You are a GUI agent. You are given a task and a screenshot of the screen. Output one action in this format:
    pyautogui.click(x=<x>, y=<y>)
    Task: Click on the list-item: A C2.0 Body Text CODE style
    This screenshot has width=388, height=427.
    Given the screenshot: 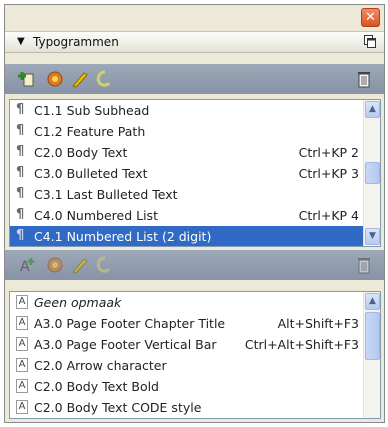 What is the action you would take?
    pyautogui.click(x=186, y=407)
    